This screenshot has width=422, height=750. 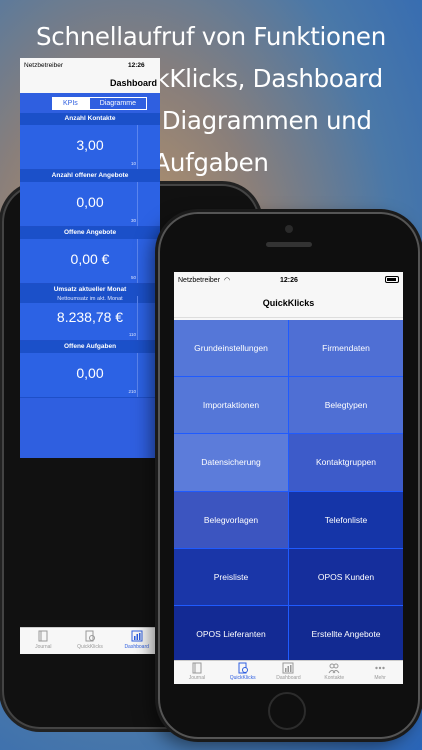 What do you see at coordinates (231, 519) in the screenshot?
I see `tile-belegvorlagen: Belegvorlagen` at bounding box center [231, 519].